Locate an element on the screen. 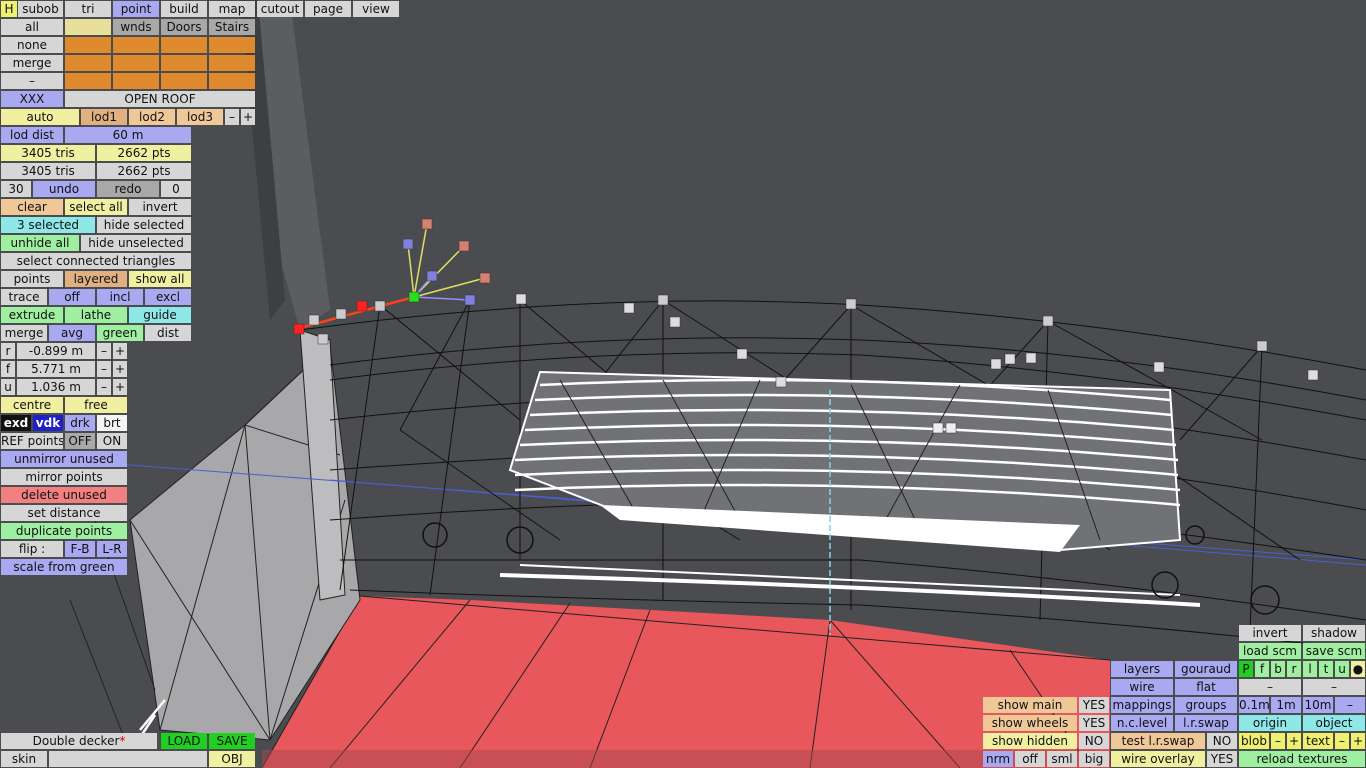 This screenshot has width=1366, height=768. shade-brt-button: brt is located at coordinates (112, 423).